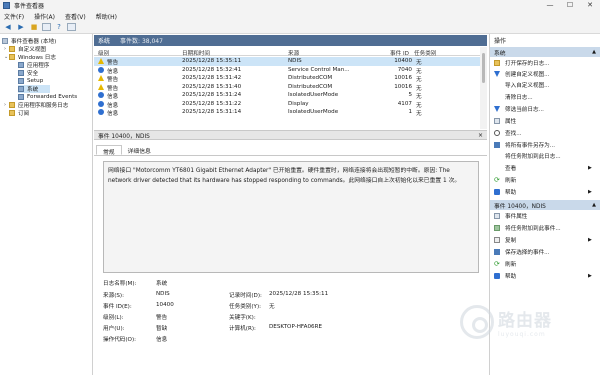  Describe the element at coordinates (12, 49) in the screenshot. I see `folder-icon` at that location.